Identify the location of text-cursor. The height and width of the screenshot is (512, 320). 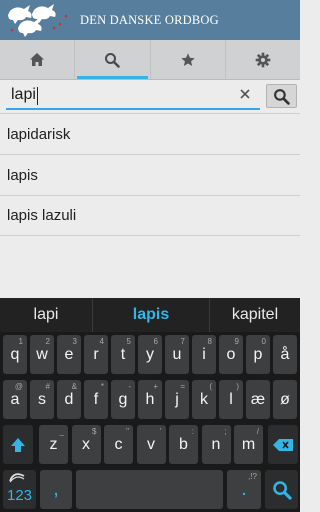
(37, 96).